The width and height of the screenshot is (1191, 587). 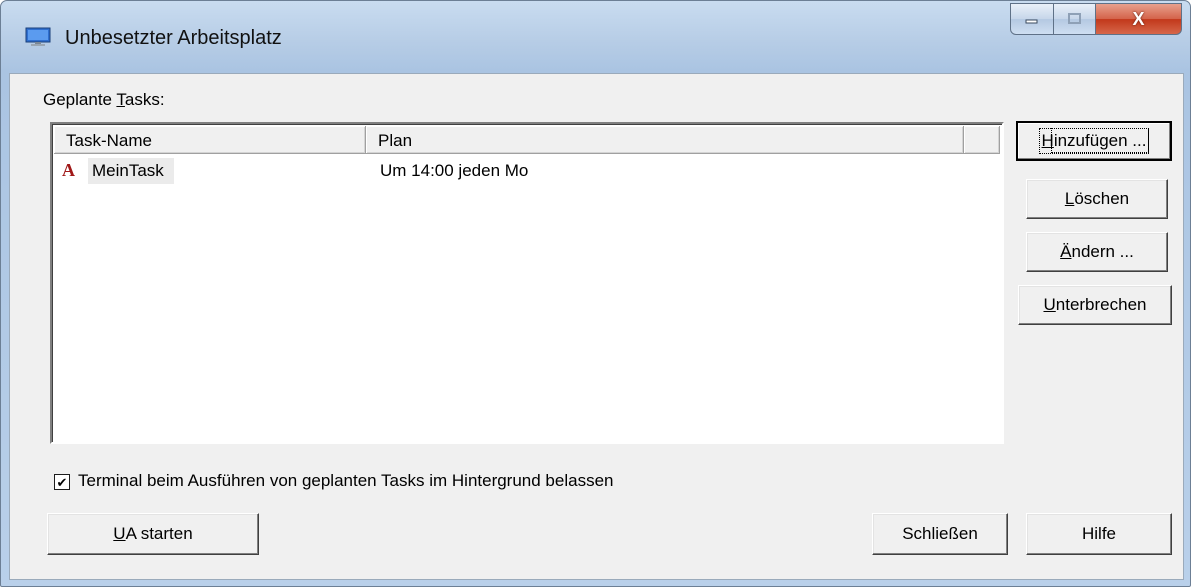 I want to click on scheduled-tasks-label: Geplante Tasks:, so click(x=104, y=99).